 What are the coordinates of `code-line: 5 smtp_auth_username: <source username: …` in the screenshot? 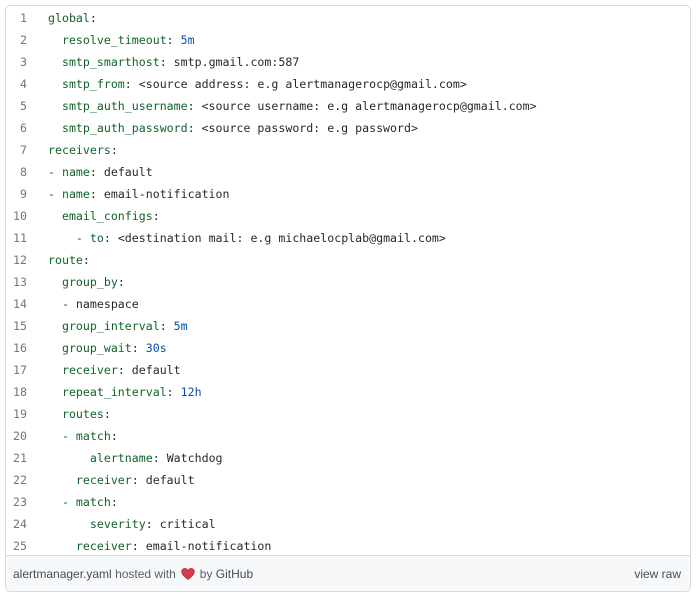 It's located at (348, 106).